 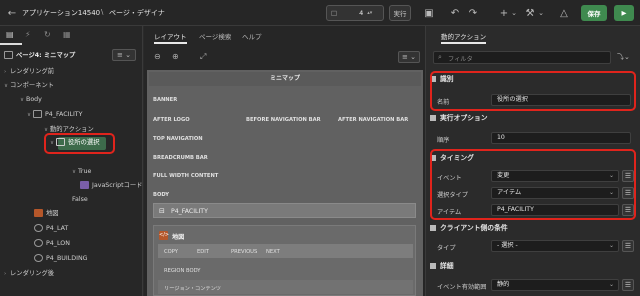 I want to click on tree-label: レンダリング後, so click(x=32, y=273).